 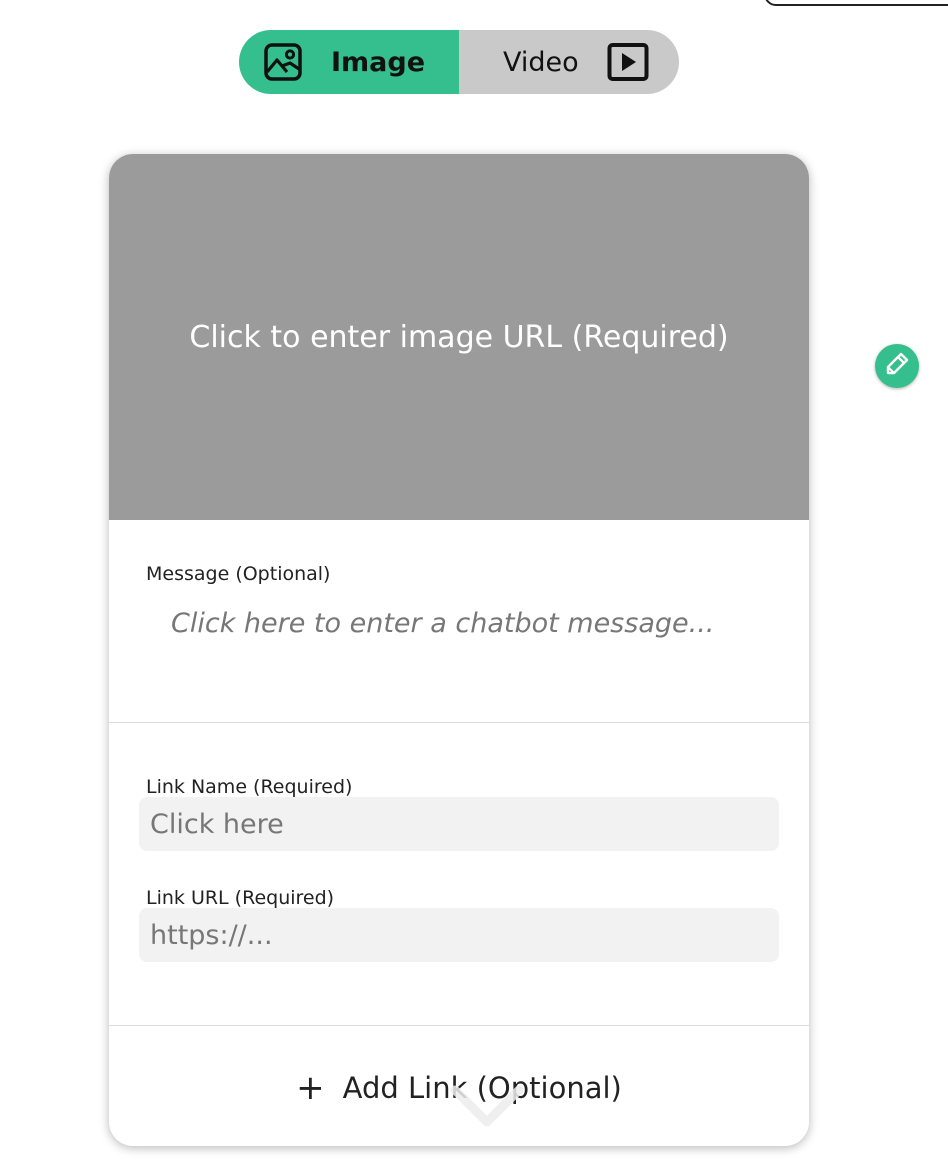 What do you see at coordinates (378, 62) in the screenshot?
I see `image-toggle-label: Image` at bounding box center [378, 62].